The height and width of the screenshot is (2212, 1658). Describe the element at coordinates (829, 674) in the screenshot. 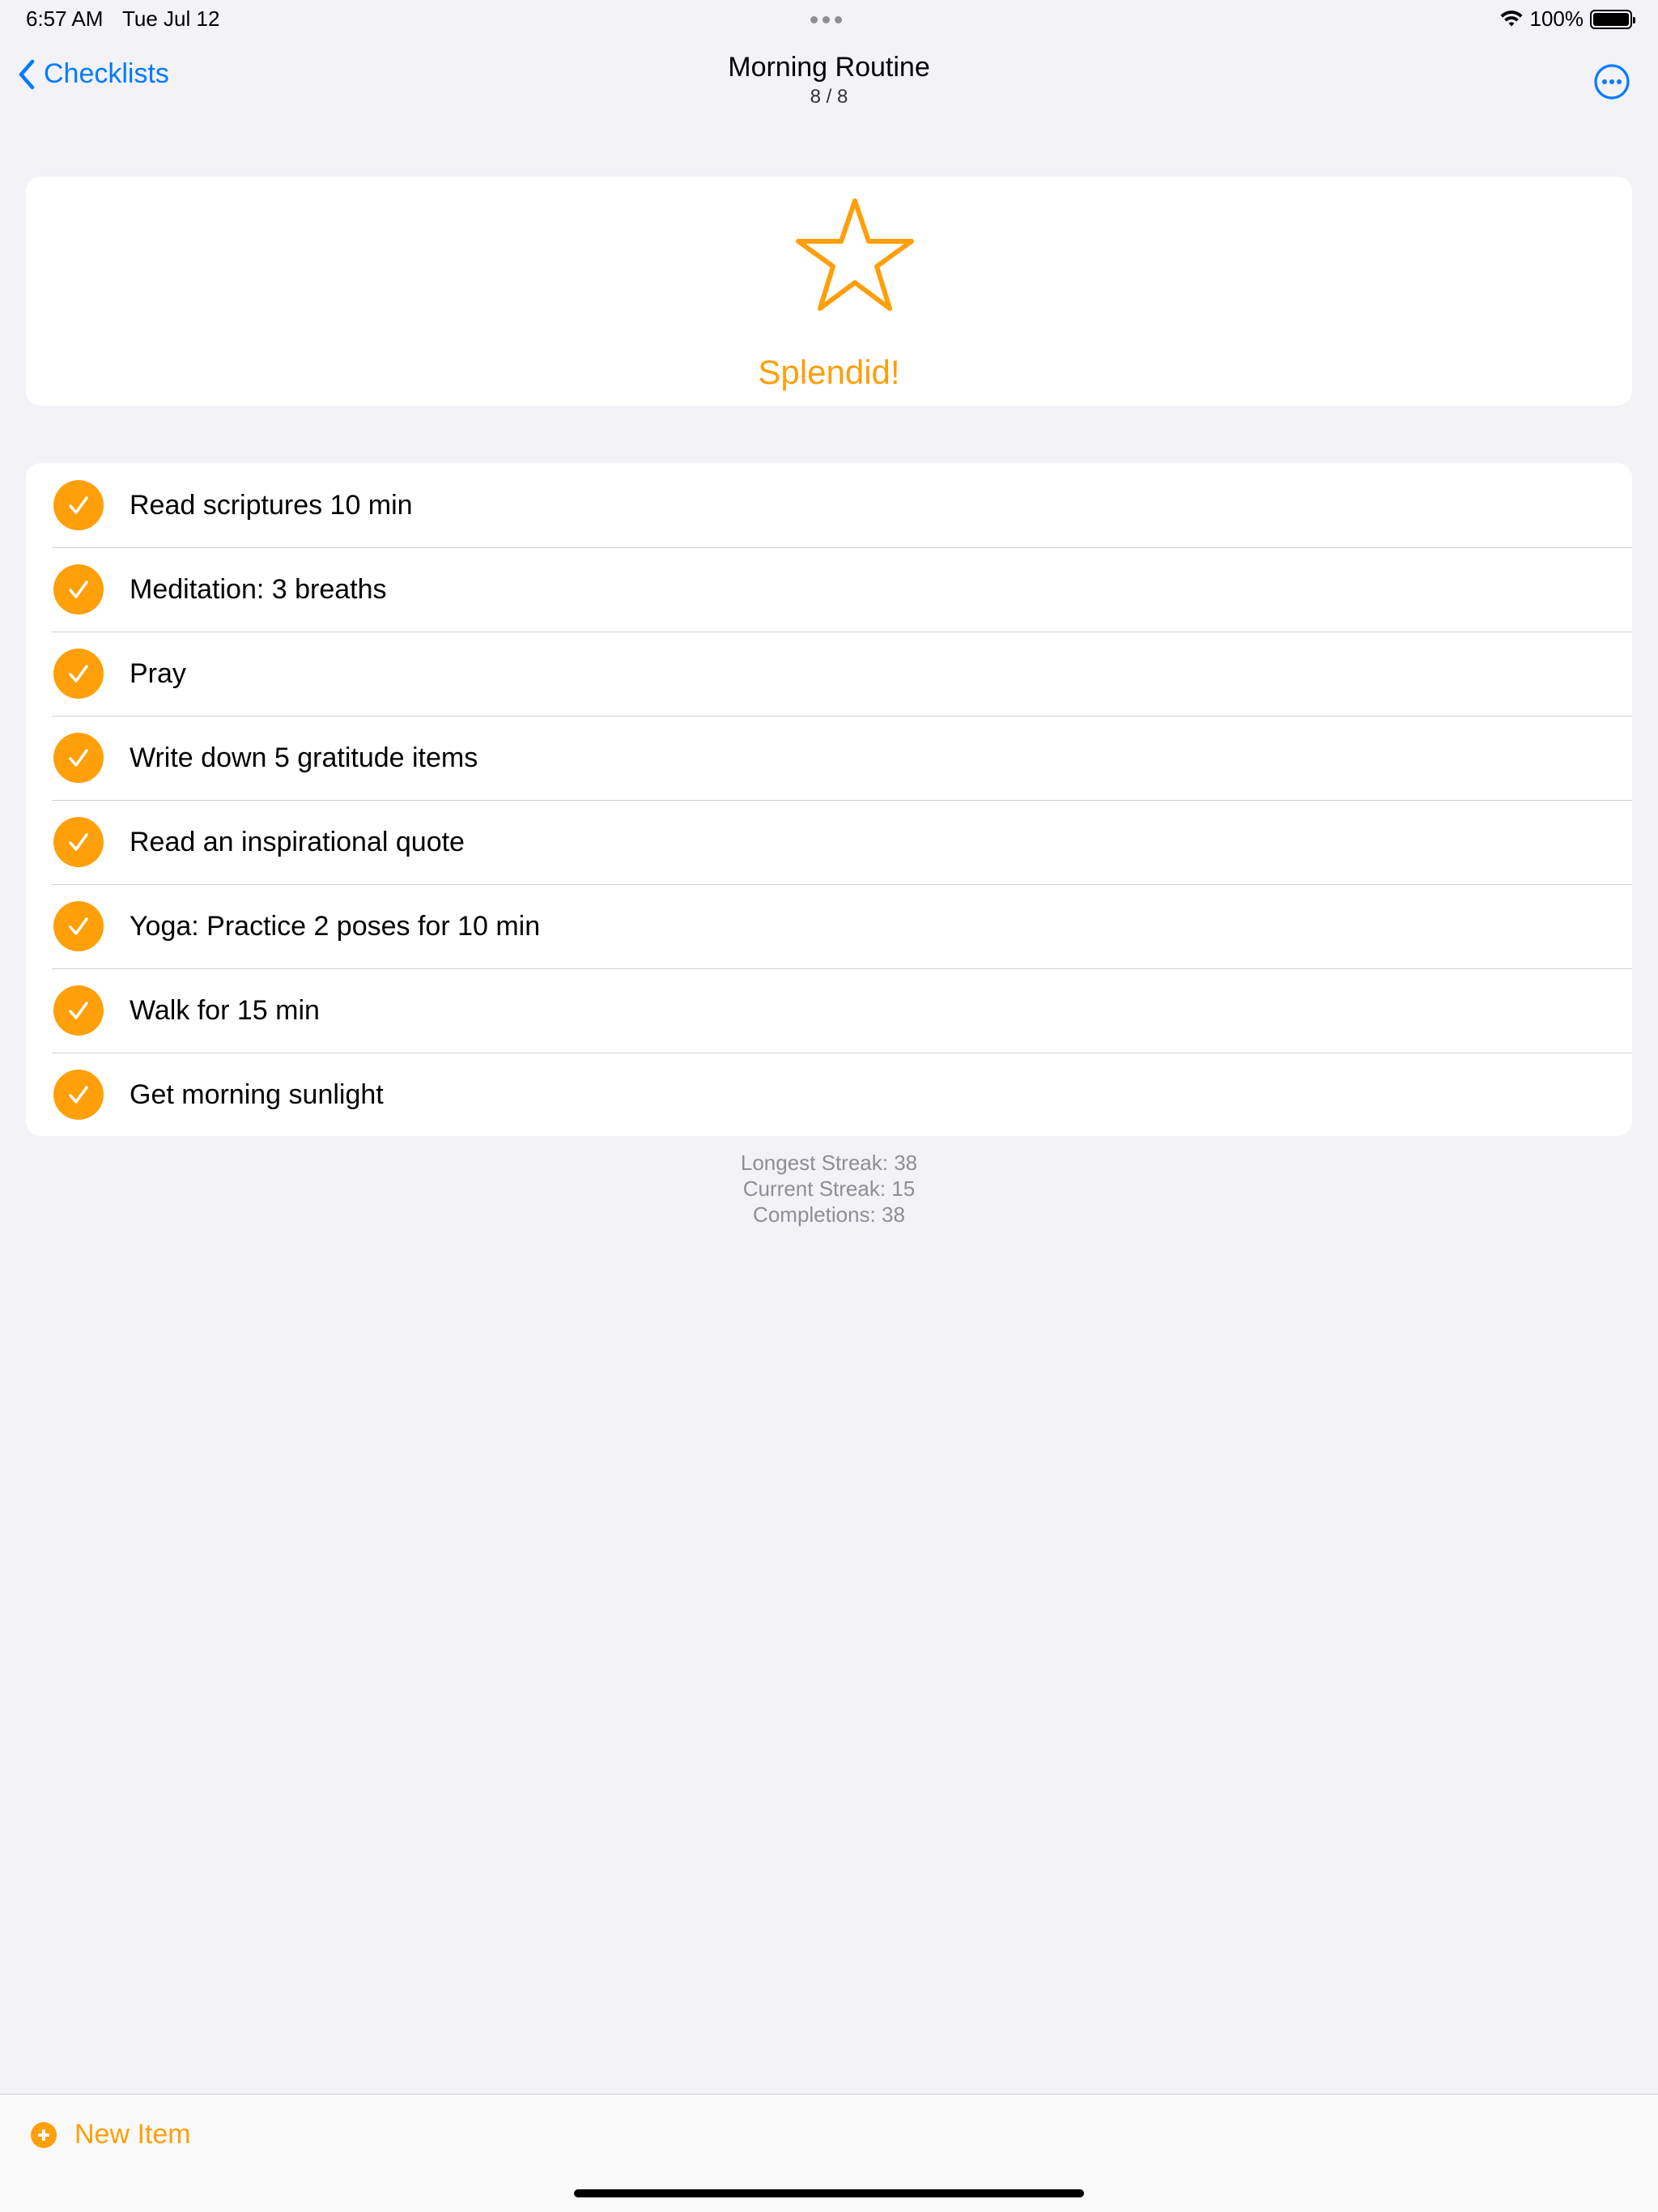

I see `checklist-item: Pray` at that location.